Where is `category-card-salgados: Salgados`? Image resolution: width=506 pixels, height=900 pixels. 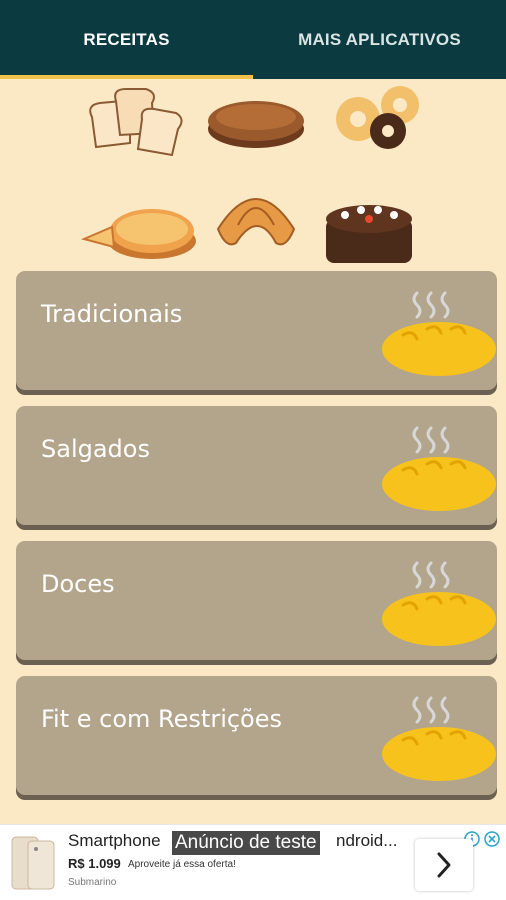 category-card-salgados: Salgados is located at coordinates (256, 465).